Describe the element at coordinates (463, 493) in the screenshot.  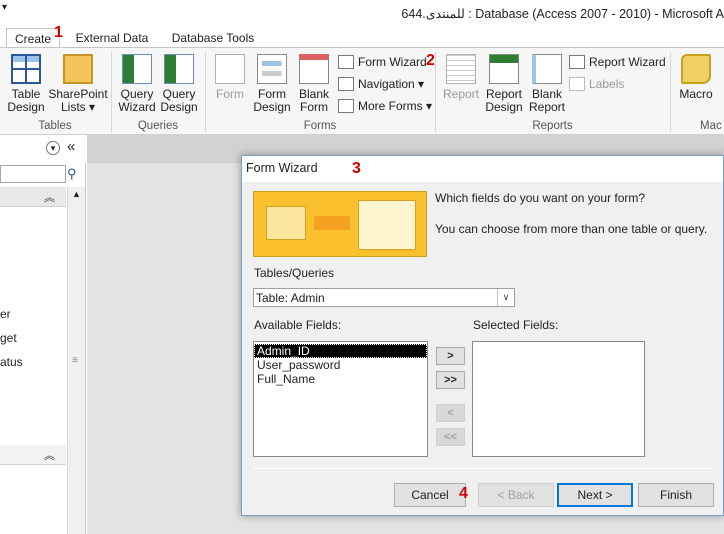
I see `marker-4: 4` at that location.